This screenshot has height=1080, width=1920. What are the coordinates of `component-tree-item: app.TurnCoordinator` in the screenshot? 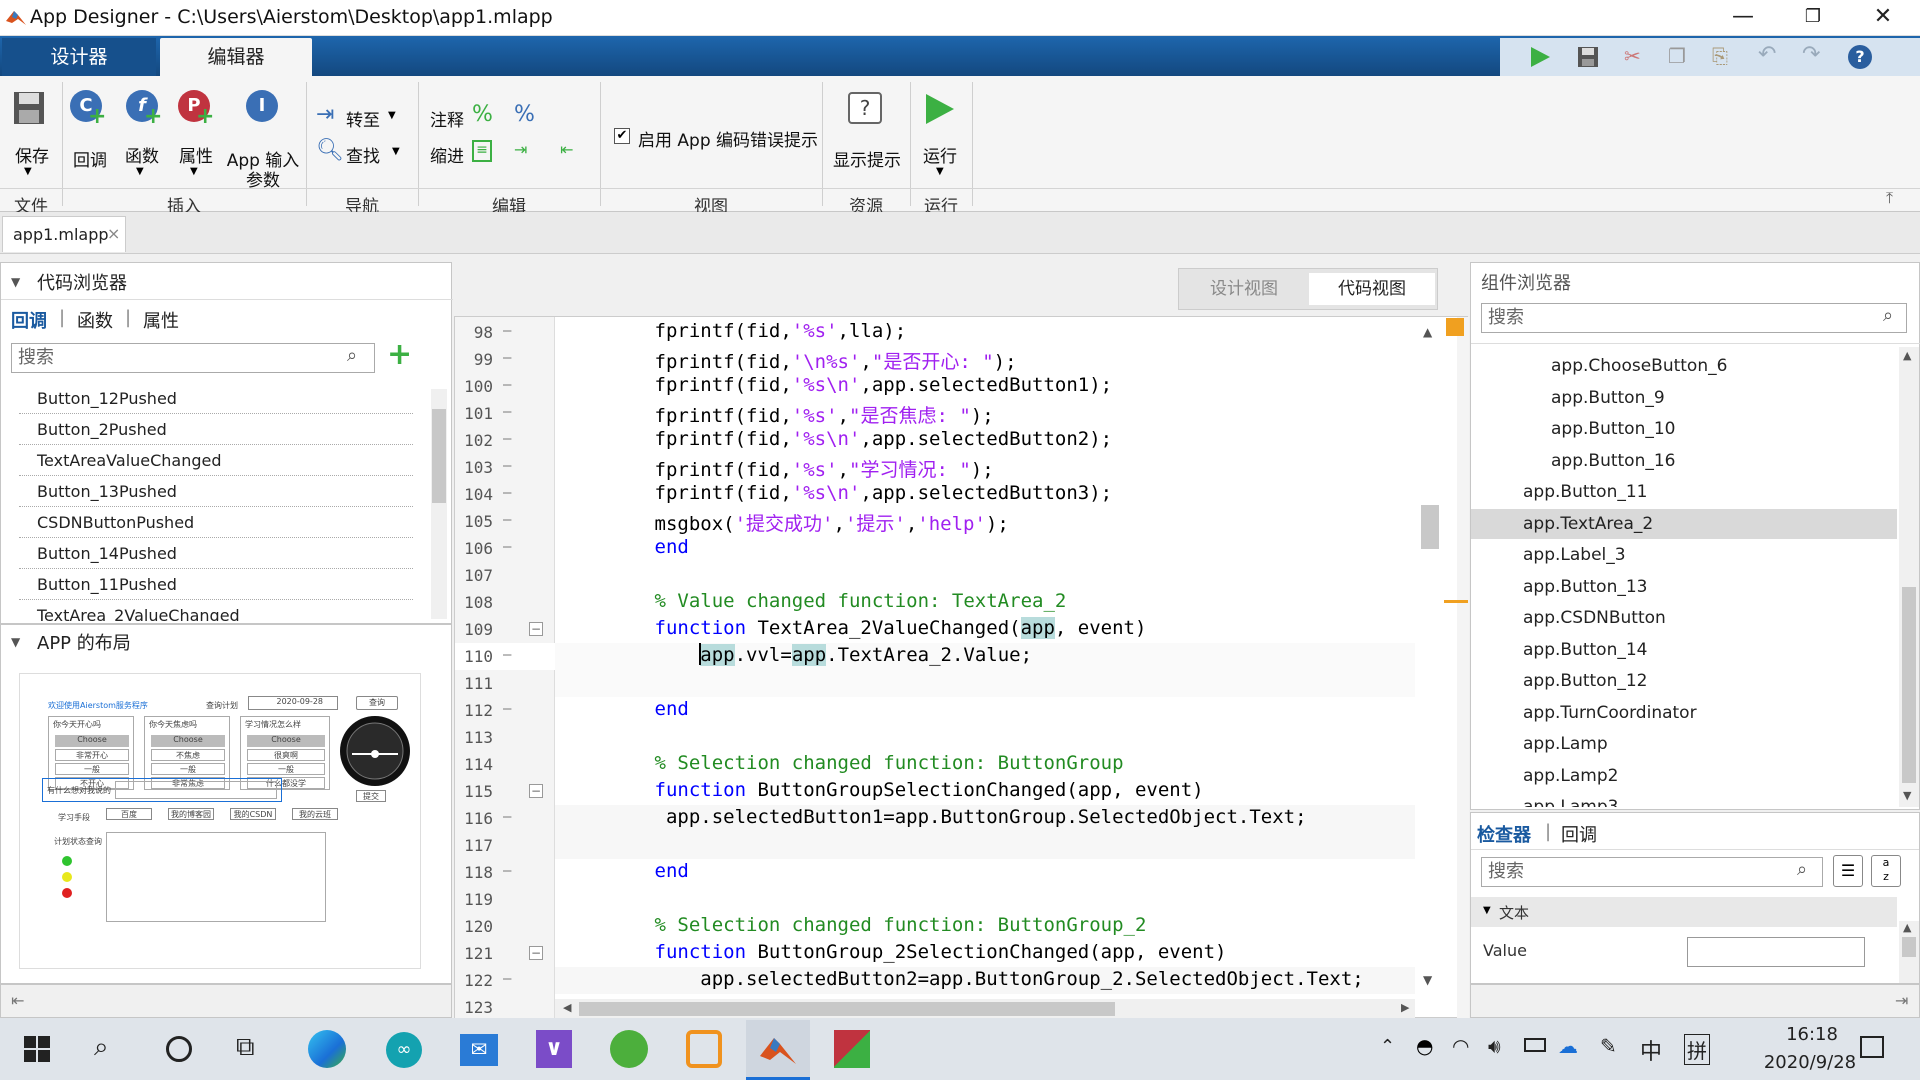 It's located at (1684, 713).